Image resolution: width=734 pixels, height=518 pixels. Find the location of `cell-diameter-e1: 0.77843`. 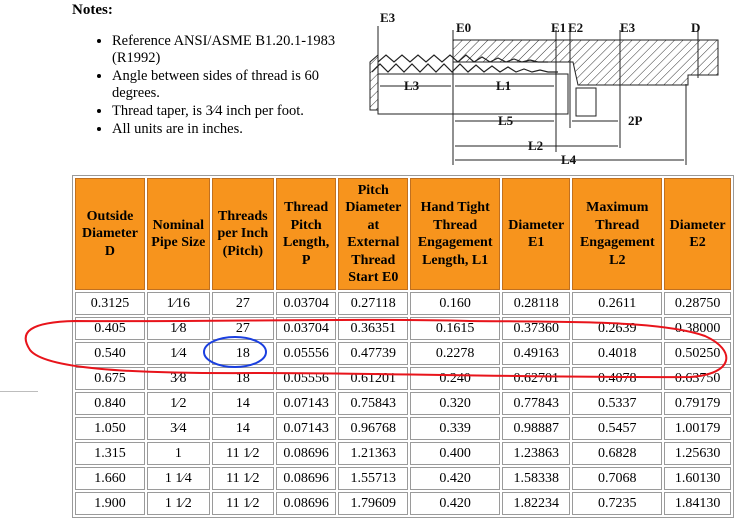

cell-diameter-e1: 0.77843 is located at coordinates (536, 403).